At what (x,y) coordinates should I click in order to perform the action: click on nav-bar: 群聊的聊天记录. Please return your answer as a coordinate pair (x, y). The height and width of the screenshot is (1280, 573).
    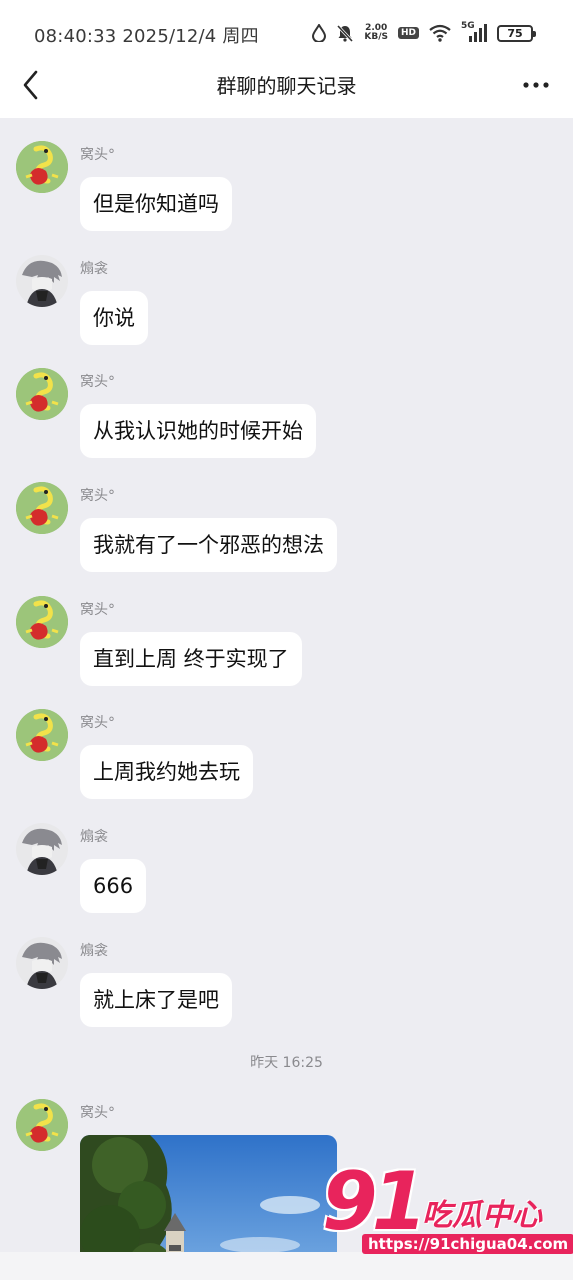
    Looking at the image, I should click on (286, 92).